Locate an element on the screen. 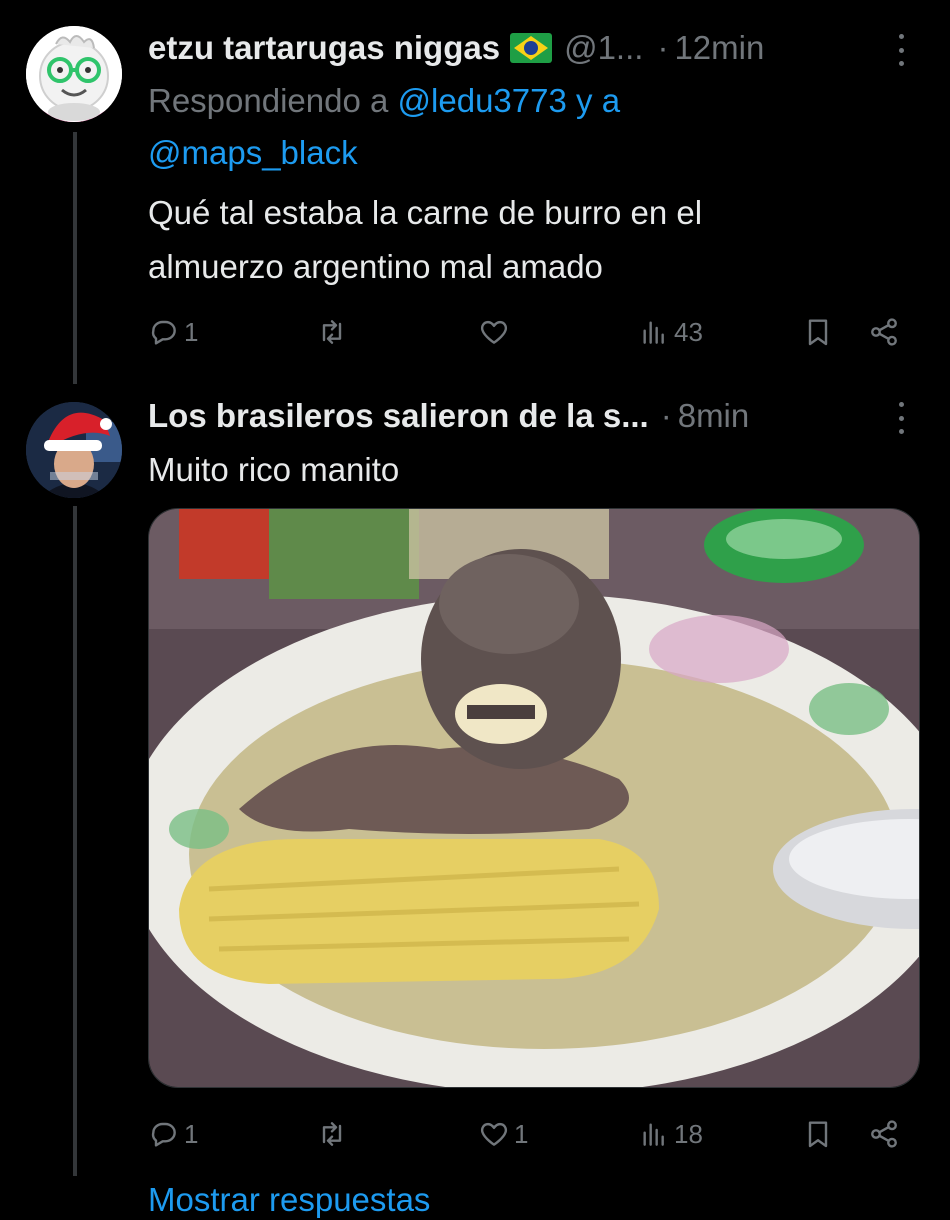  tweet-text-line: Qué tal estaba la carne de burro en el is located at coordinates (425, 212).